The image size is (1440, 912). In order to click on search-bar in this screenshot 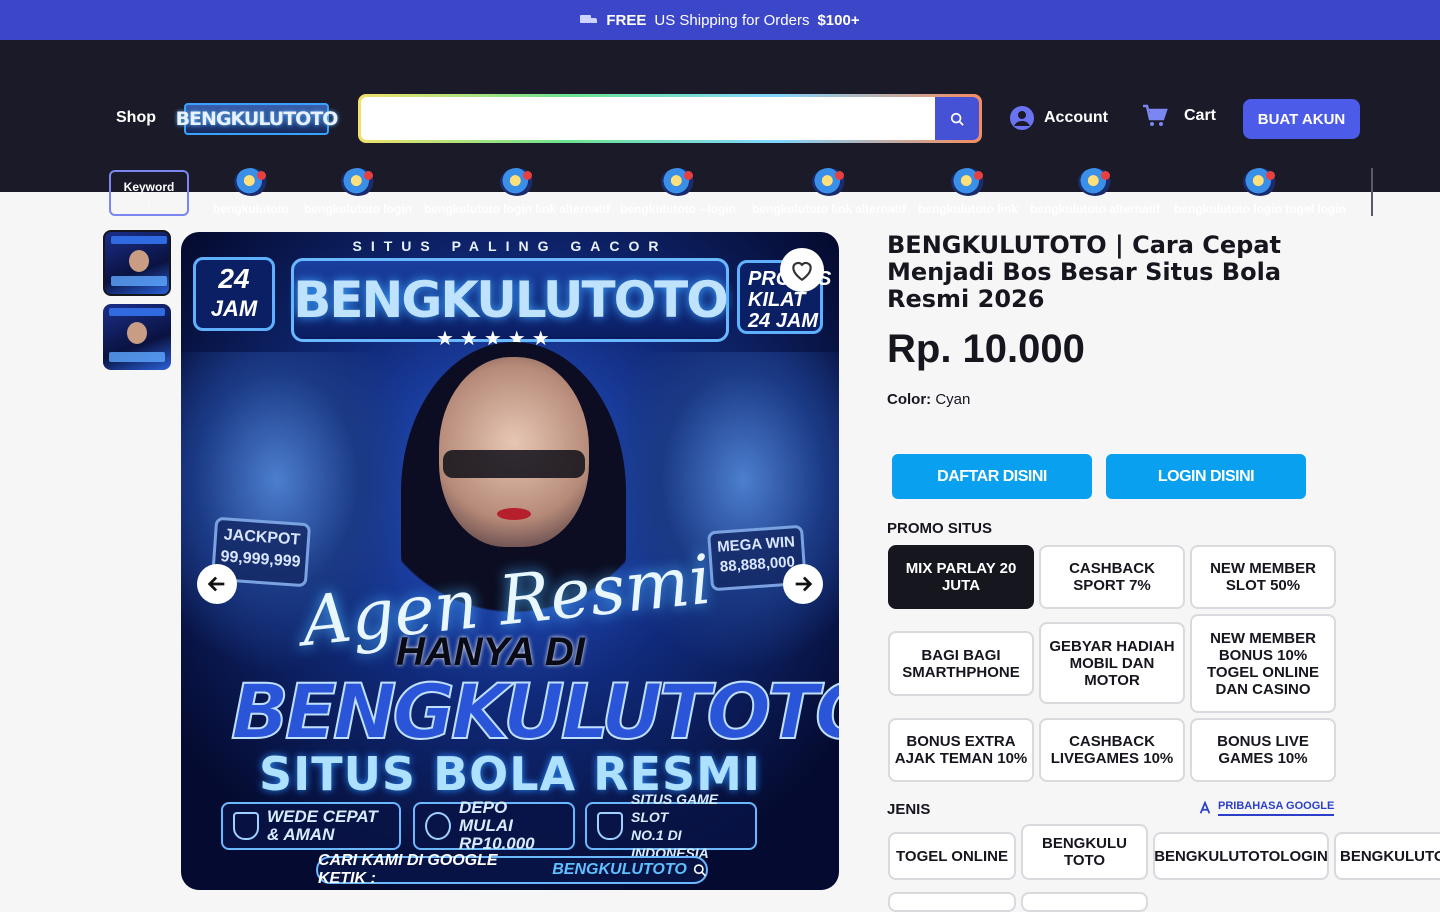, I will do `click(670, 118)`.